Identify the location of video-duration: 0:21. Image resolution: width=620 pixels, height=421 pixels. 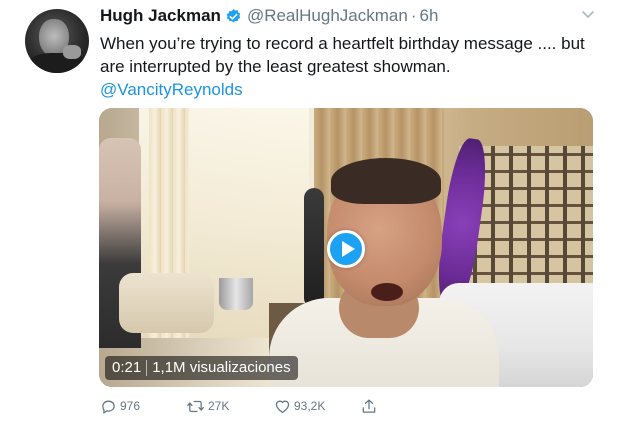
(127, 367).